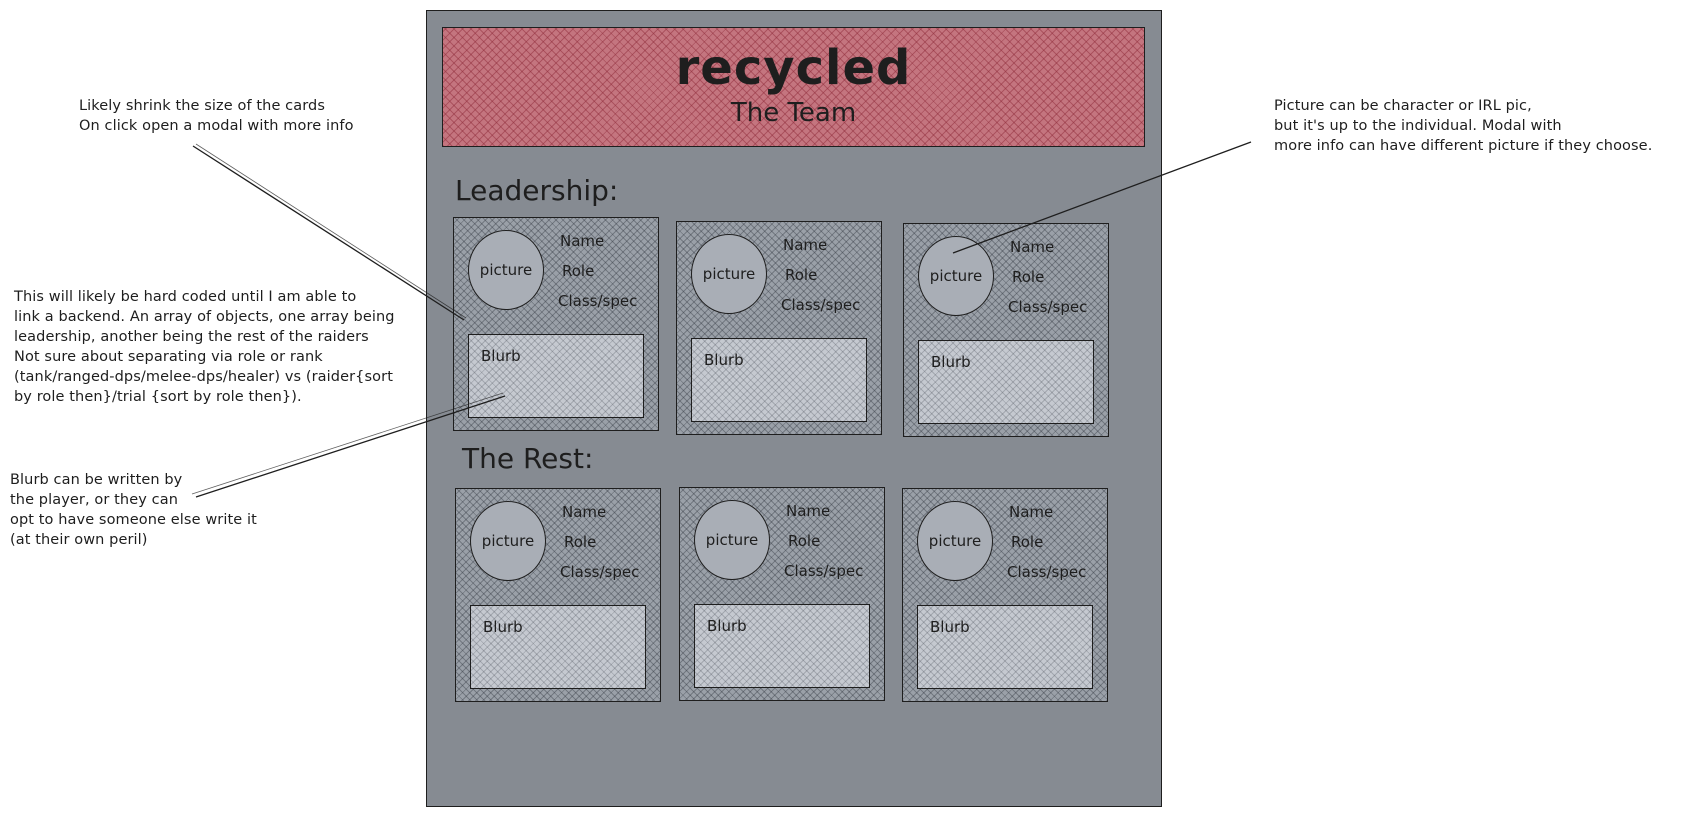  Describe the element at coordinates (793, 113) in the screenshot. I see `page-subtitle: The Team` at that location.